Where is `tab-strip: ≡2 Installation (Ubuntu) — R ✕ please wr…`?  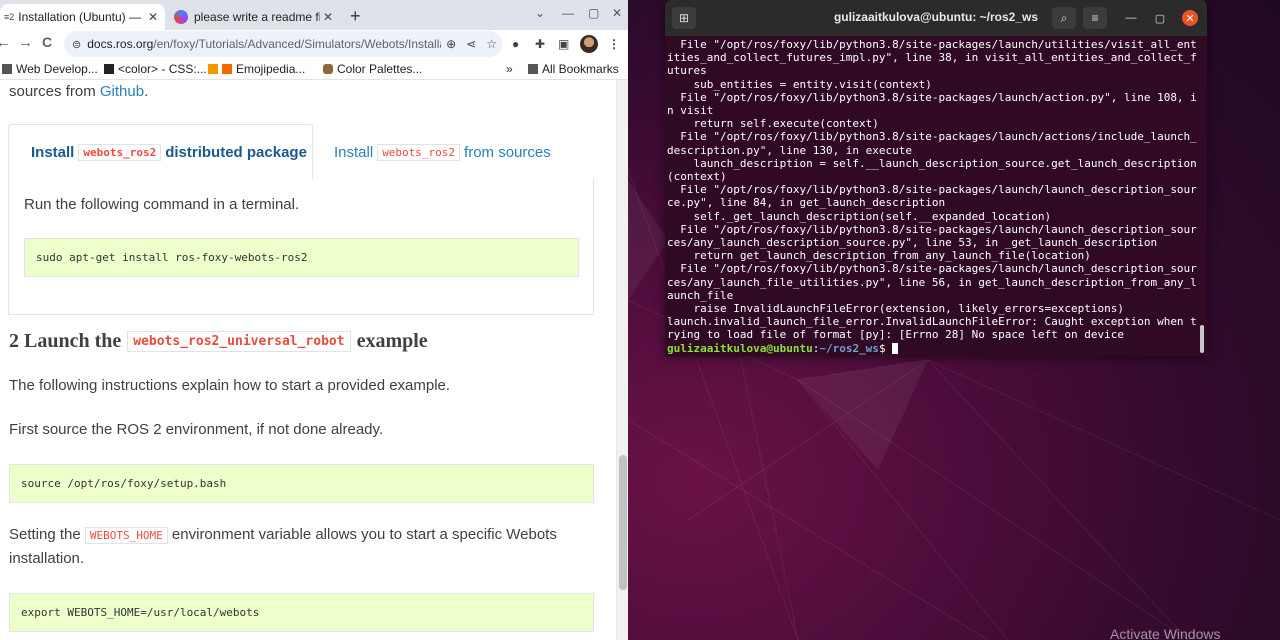
tab-strip: ≡2 Installation (Ubuntu) — R ✕ please wr… is located at coordinates (314, 15).